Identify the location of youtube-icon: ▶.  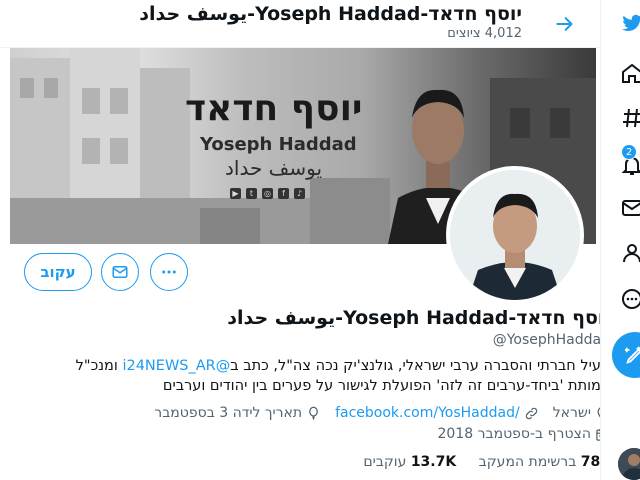
(235, 193).